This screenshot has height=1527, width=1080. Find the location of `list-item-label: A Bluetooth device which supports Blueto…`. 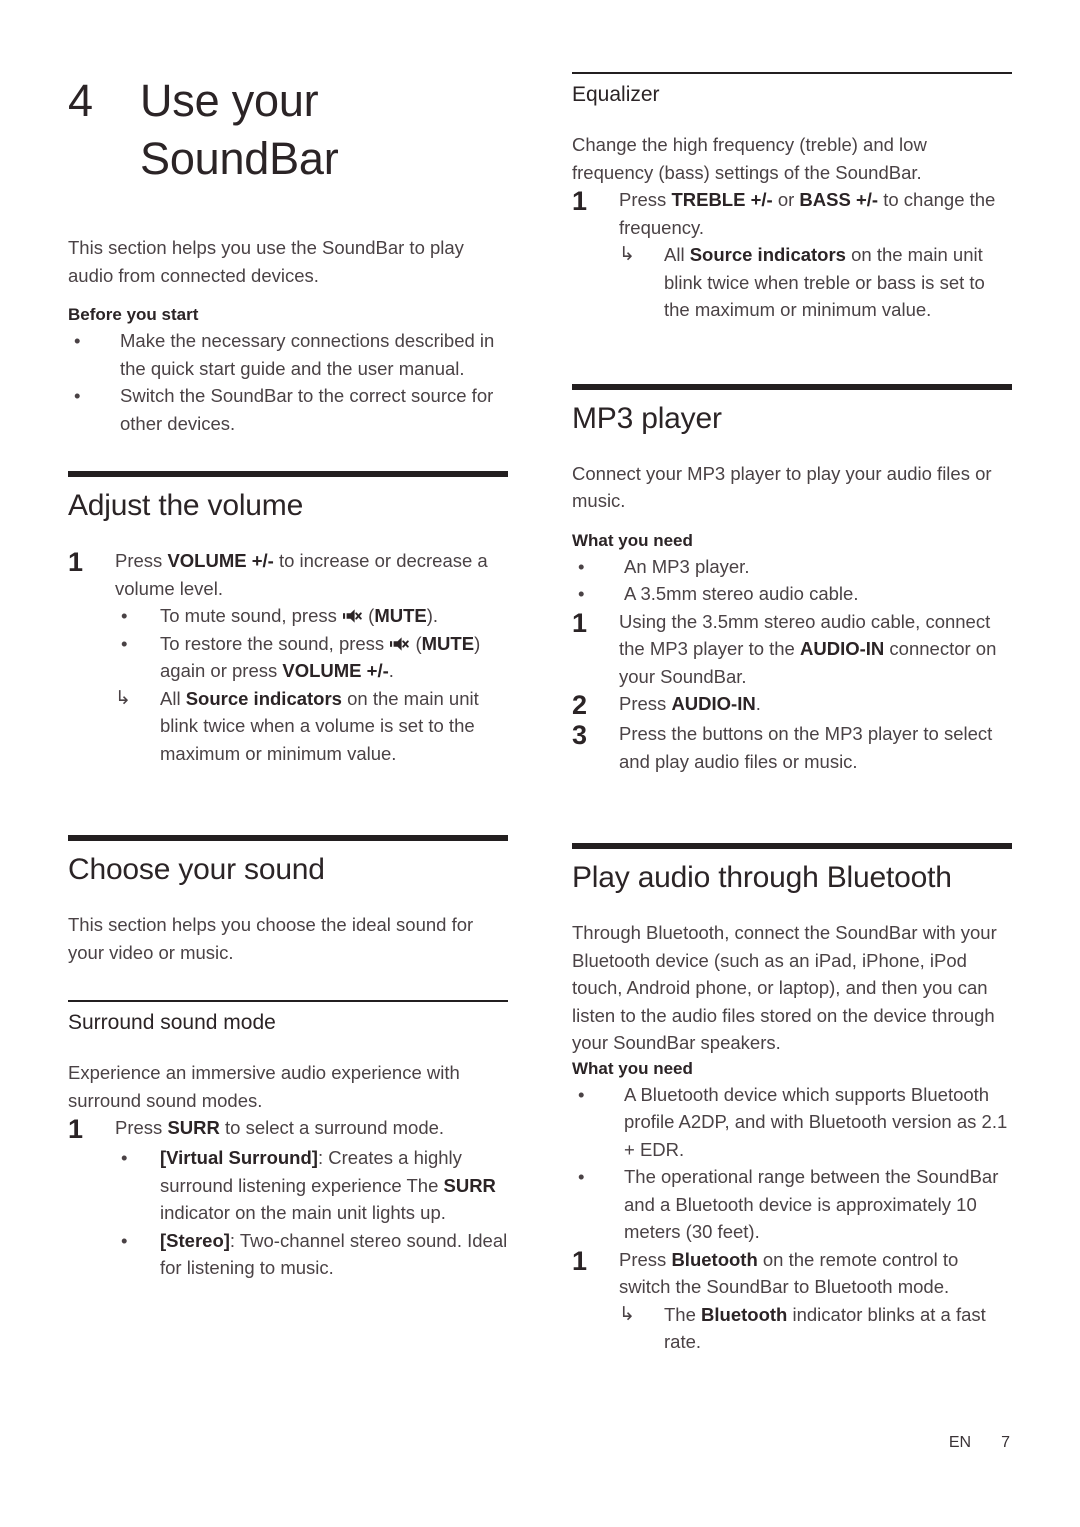

list-item-label: A Bluetooth device which supports Blueto… is located at coordinates (816, 1121).